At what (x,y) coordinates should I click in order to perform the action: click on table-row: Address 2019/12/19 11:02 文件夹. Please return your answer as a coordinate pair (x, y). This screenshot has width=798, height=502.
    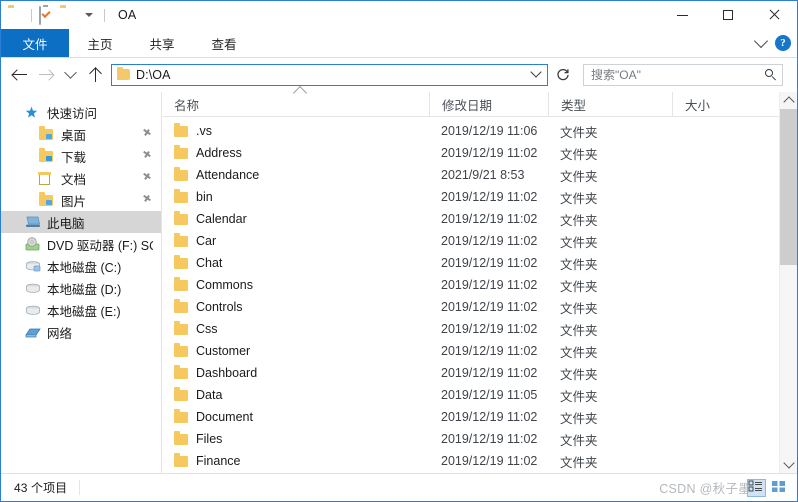
    Looking at the image, I should click on (479, 153).